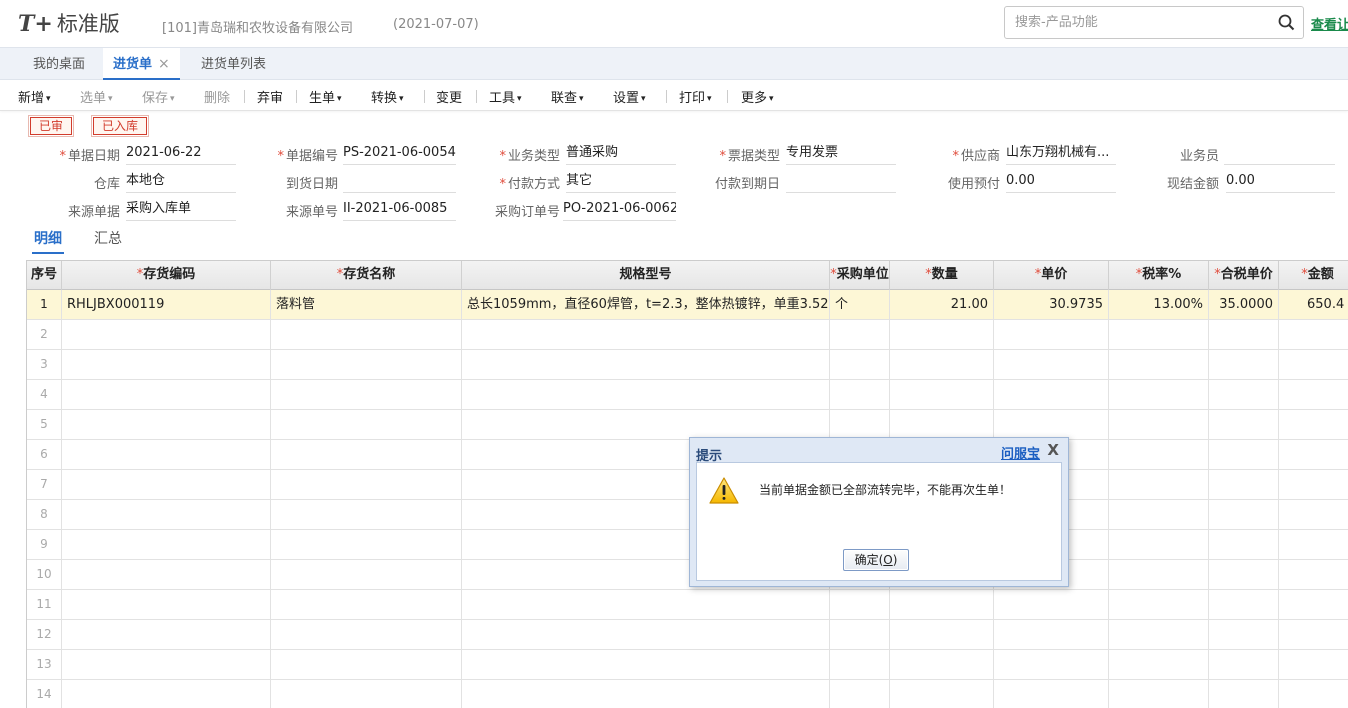  I want to click on table-row: 5, so click(687, 425).